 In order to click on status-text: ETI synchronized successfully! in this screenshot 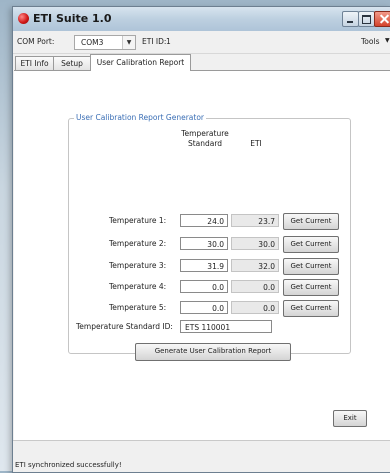, I will do `click(68, 465)`.